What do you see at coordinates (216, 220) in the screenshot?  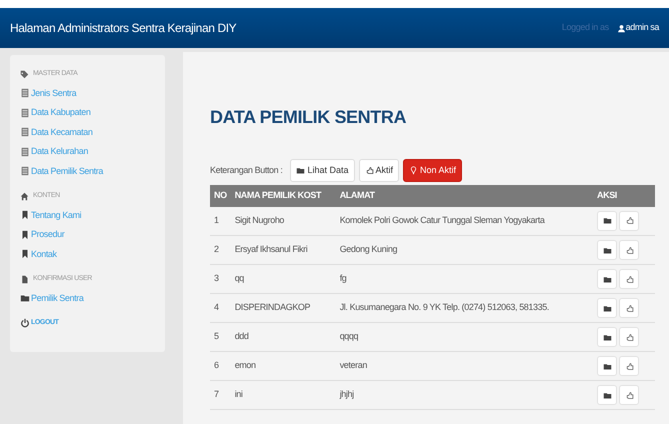 I see `table-cell: 1` at bounding box center [216, 220].